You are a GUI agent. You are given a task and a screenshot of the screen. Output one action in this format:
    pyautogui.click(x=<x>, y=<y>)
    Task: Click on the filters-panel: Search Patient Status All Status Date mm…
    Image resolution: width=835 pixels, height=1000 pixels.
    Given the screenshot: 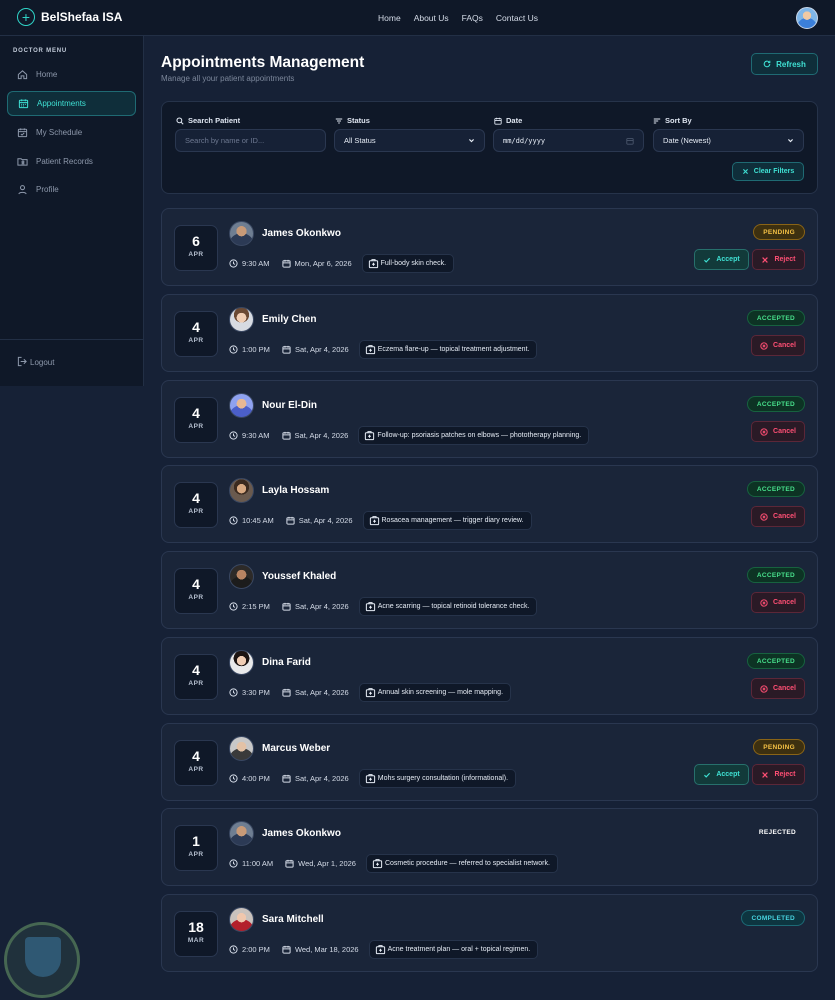 What is the action you would take?
    pyautogui.click(x=489, y=147)
    